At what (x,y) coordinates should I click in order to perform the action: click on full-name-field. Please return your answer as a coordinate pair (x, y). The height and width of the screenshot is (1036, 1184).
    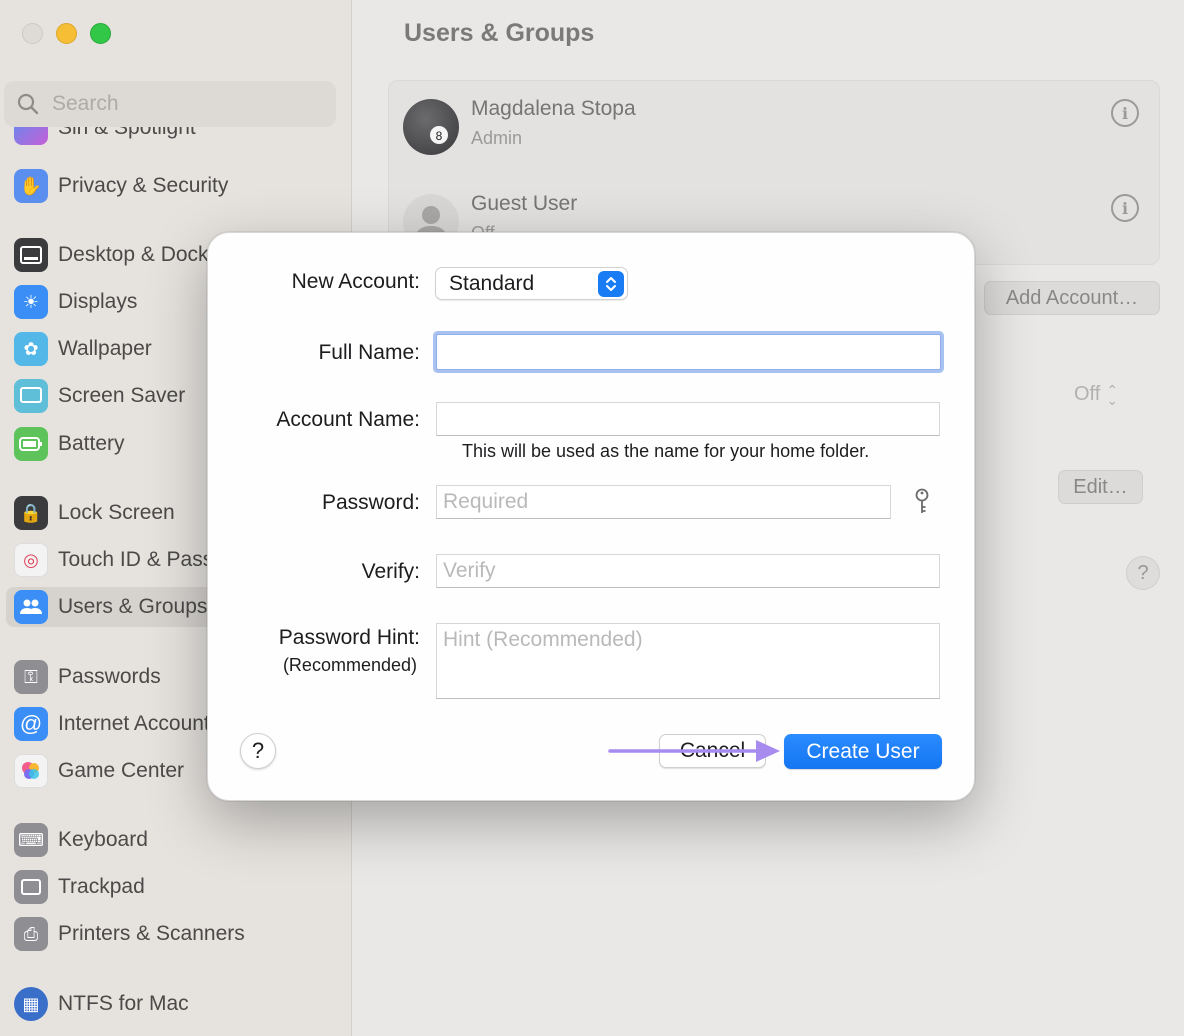
    Looking at the image, I should click on (688, 352).